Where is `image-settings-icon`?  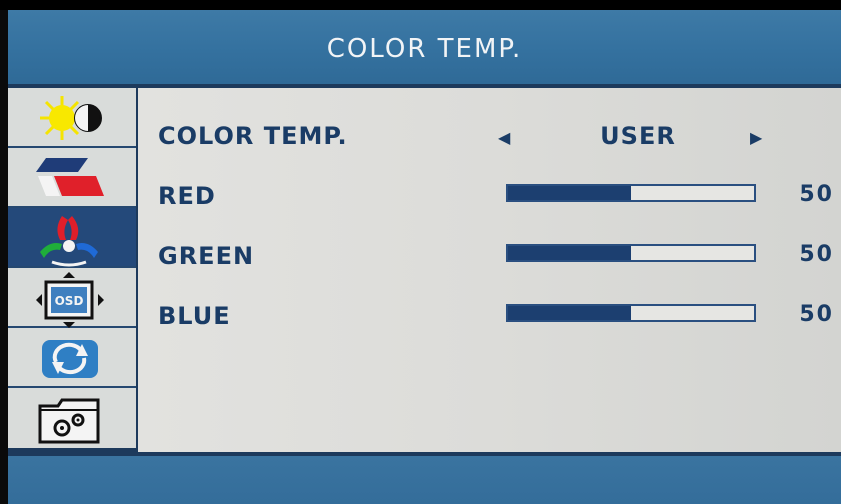 image-settings-icon is located at coordinates (70, 177).